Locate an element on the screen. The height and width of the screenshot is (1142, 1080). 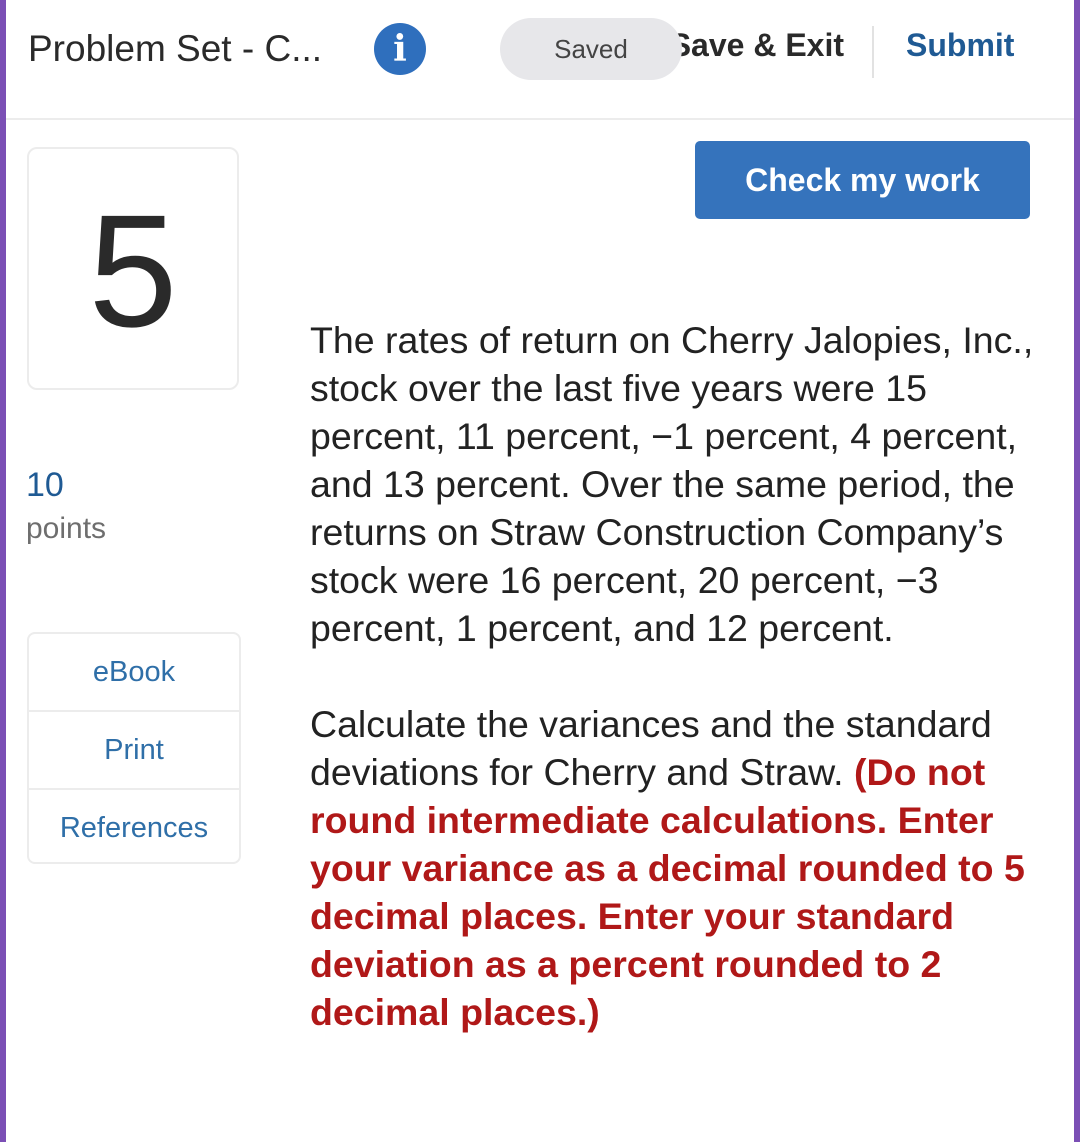
saved-status-badge: Saved is located at coordinates (591, 49).